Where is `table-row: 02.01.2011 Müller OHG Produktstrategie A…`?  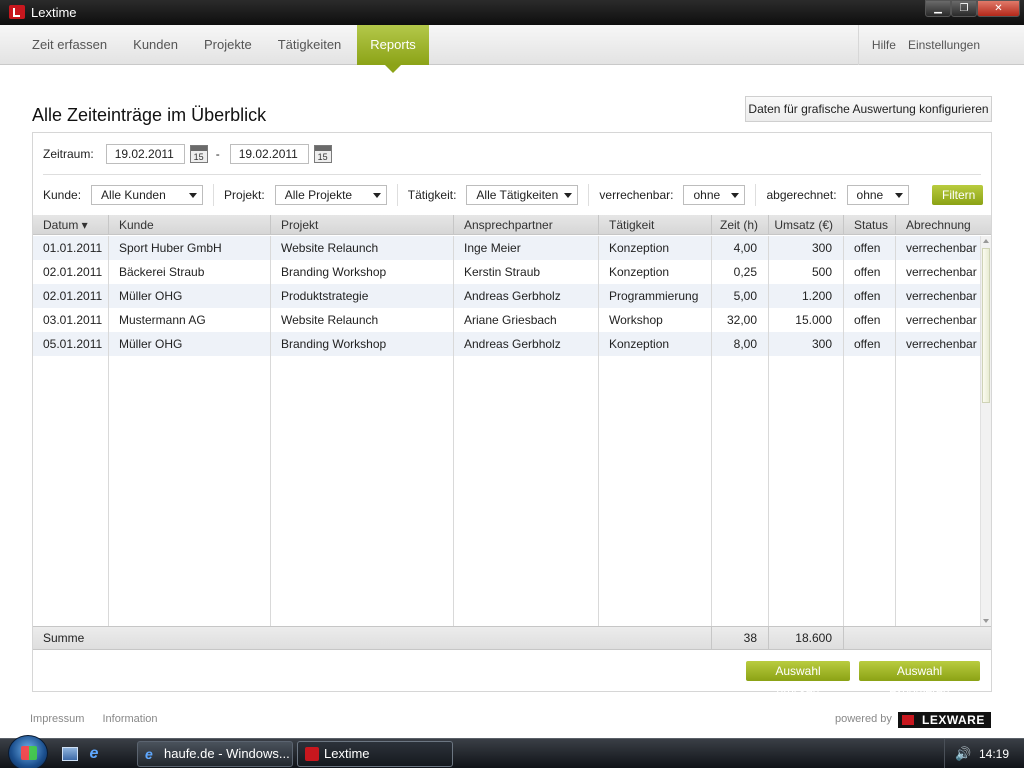
table-row: 02.01.2011 Müller OHG Produktstrategie A… is located at coordinates (506, 296).